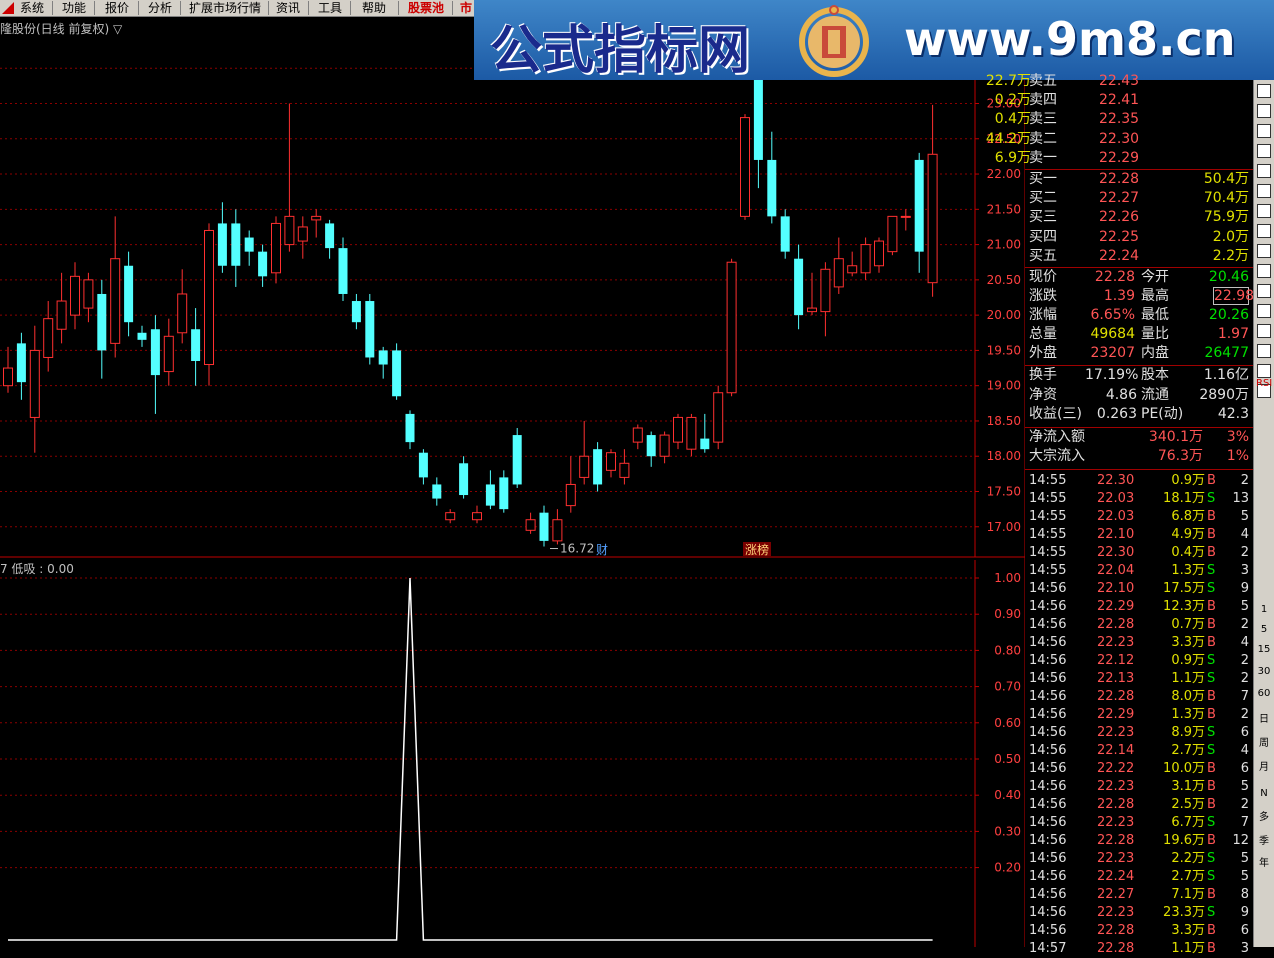 Image resolution: width=1274 pixels, height=958 pixels. Describe the element at coordinates (1004, 209) in the screenshot. I see `price-tick-label: 21.50` at that location.